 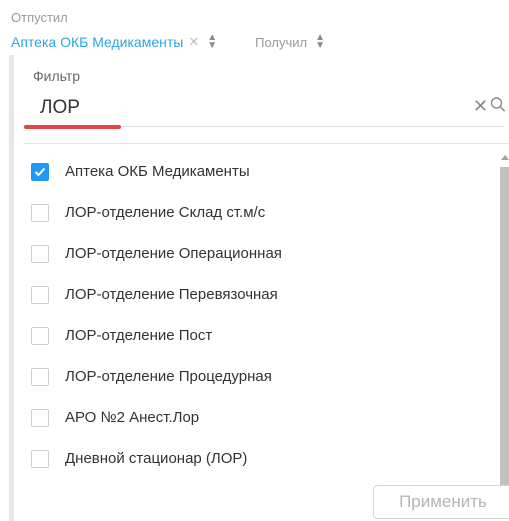 What do you see at coordinates (165, 212) in the screenshot?
I see `option-label: ЛОР-отделение Склад ст.м/с` at bounding box center [165, 212].